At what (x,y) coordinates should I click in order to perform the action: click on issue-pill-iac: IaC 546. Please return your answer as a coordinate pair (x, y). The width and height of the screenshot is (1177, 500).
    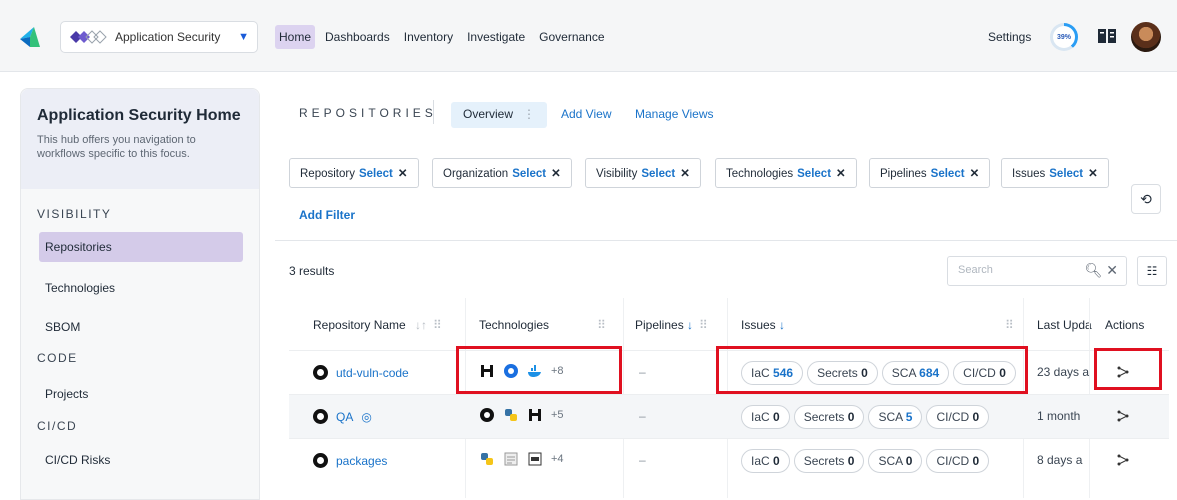
    Looking at the image, I should click on (772, 373).